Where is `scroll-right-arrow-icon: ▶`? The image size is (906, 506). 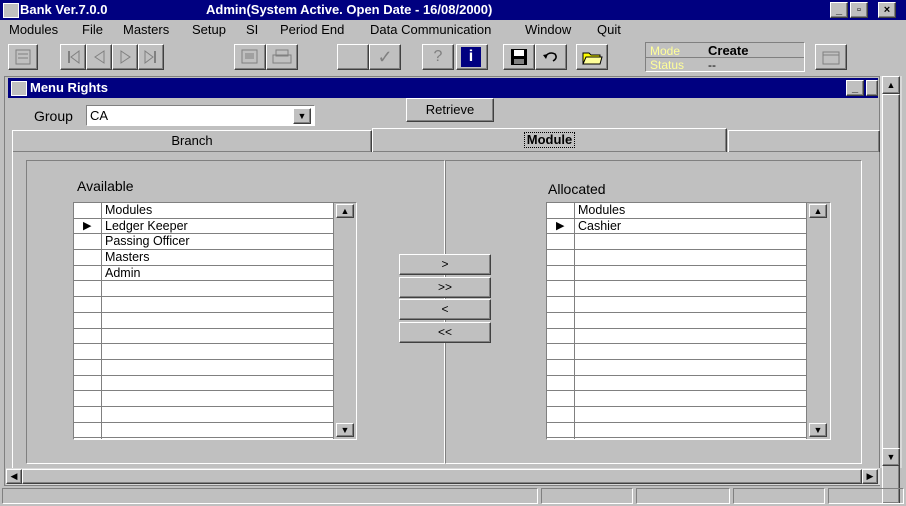
scroll-right-arrow-icon: ▶ is located at coordinates (870, 476).